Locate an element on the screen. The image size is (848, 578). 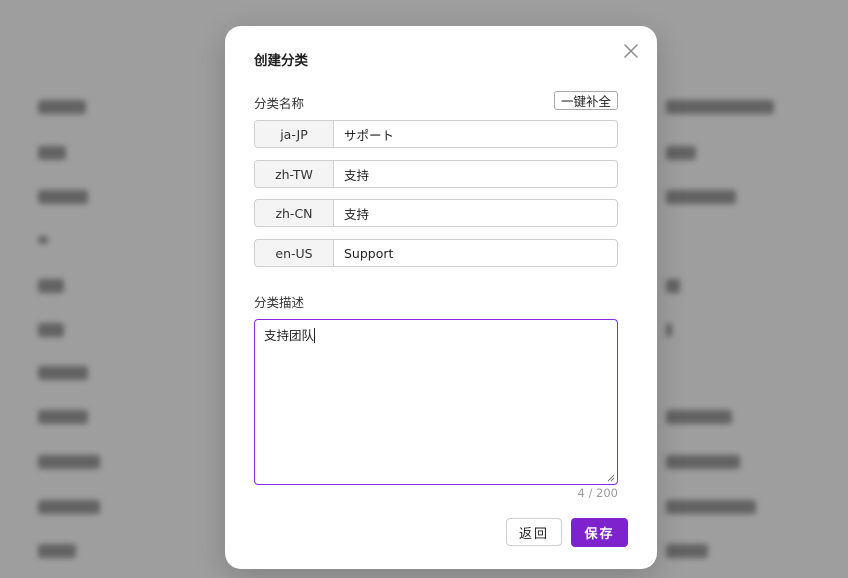
category-name-input-ja-jp is located at coordinates (475, 134).